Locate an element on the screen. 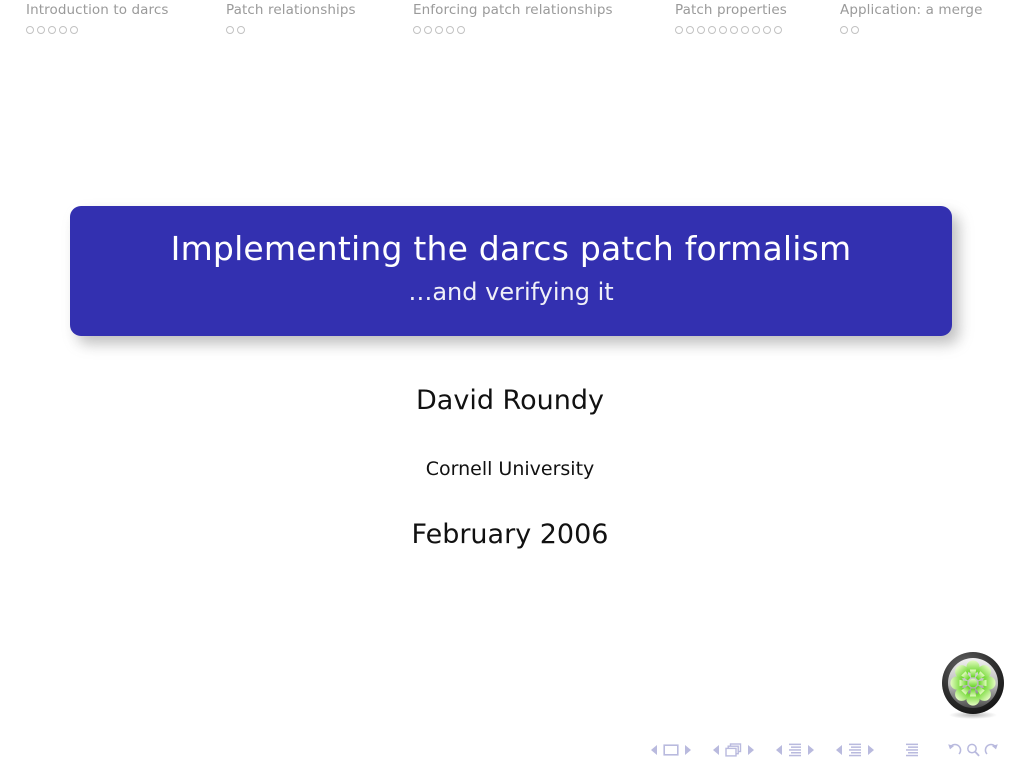  nav-group-frame is located at coordinates (733, 750).